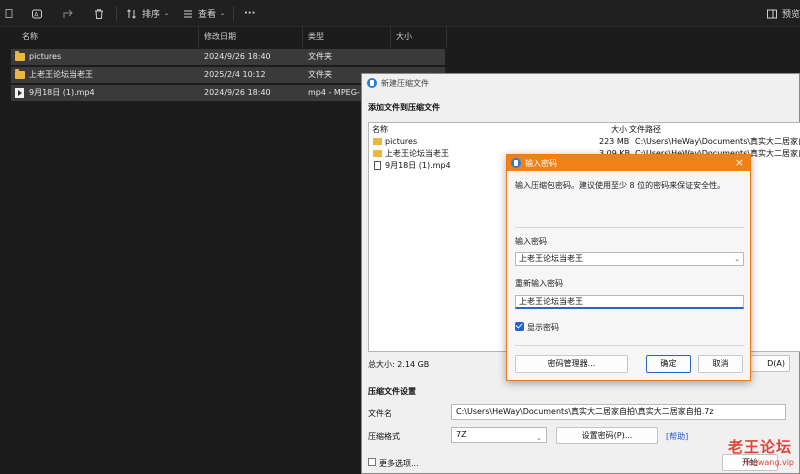 This screenshot has height=474, width=800. I want to click on column-name: 名称, so click(30, 37).